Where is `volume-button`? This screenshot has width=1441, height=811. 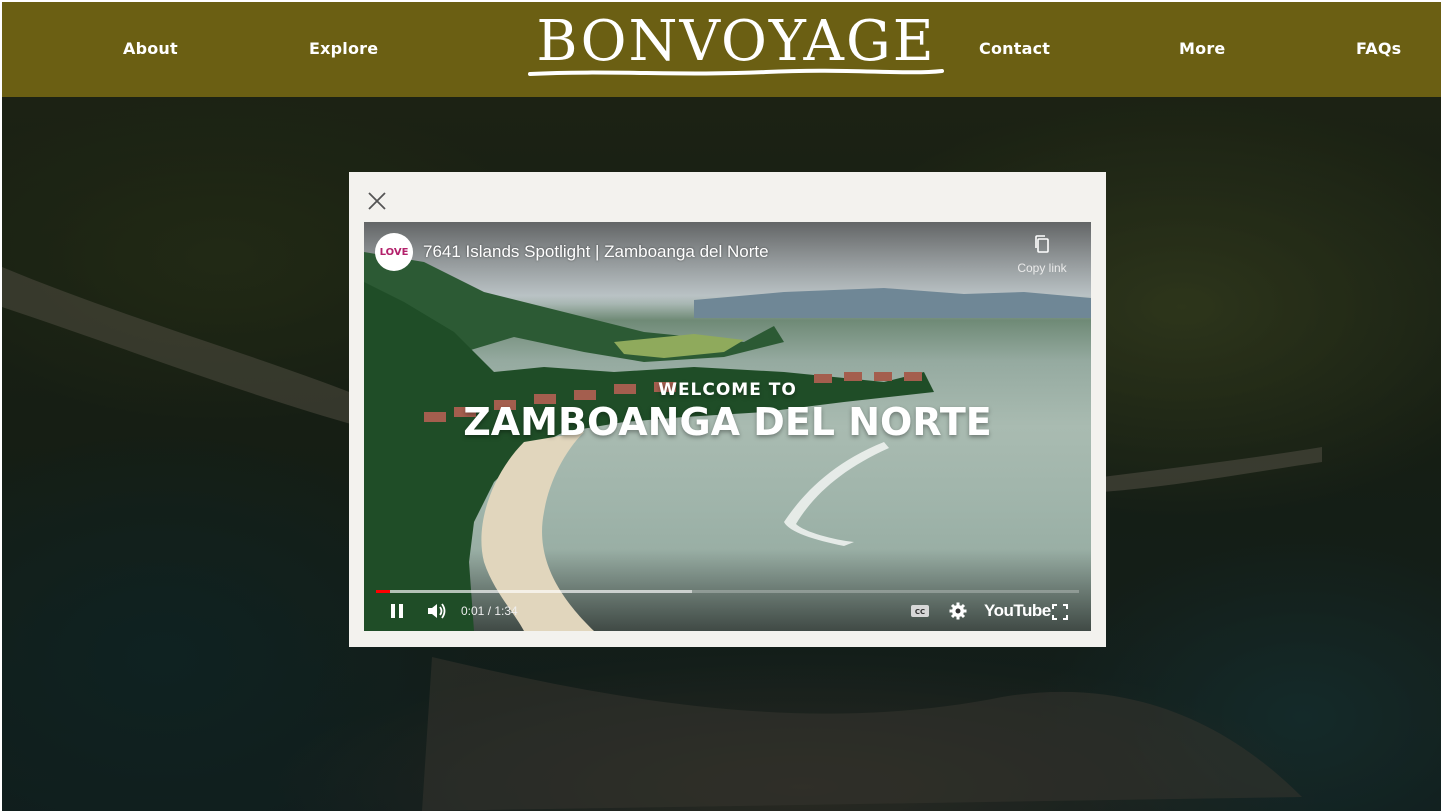
volume-button is located at coordinates (437, 613).